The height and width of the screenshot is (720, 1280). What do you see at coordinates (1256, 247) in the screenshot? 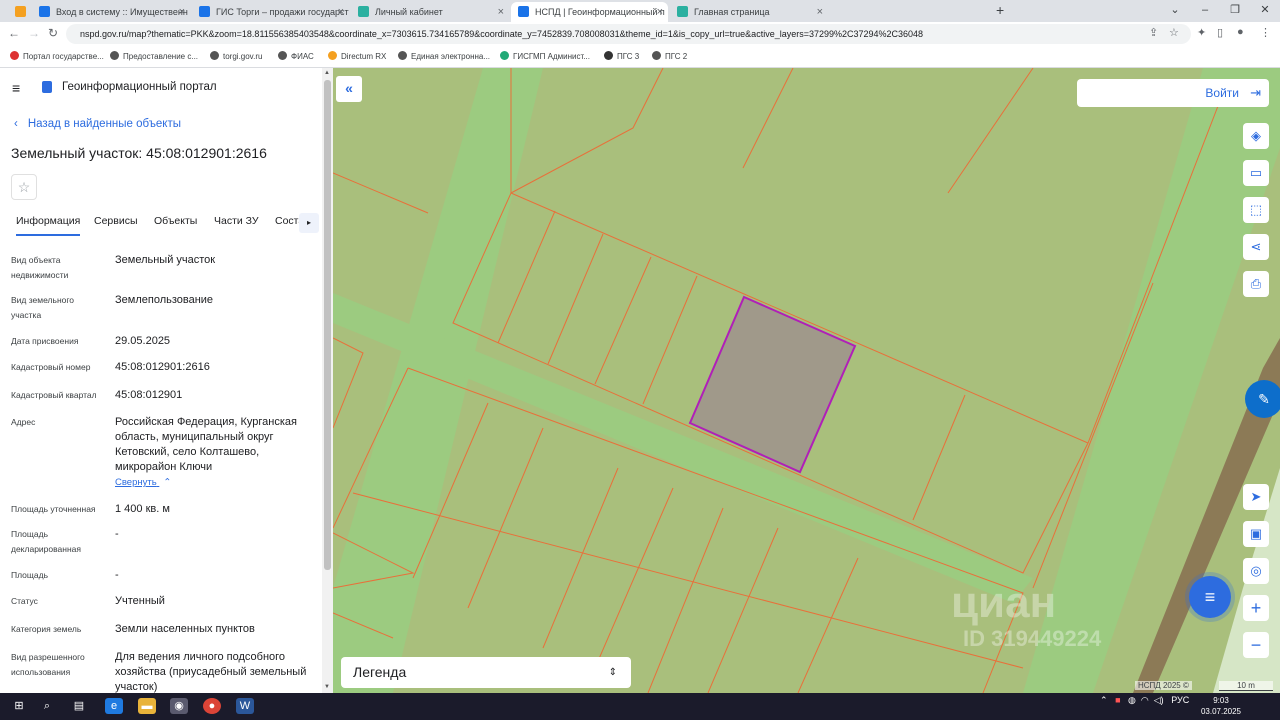
I see `share-map-icon: ⋖` at bounding box center [1256, 247].